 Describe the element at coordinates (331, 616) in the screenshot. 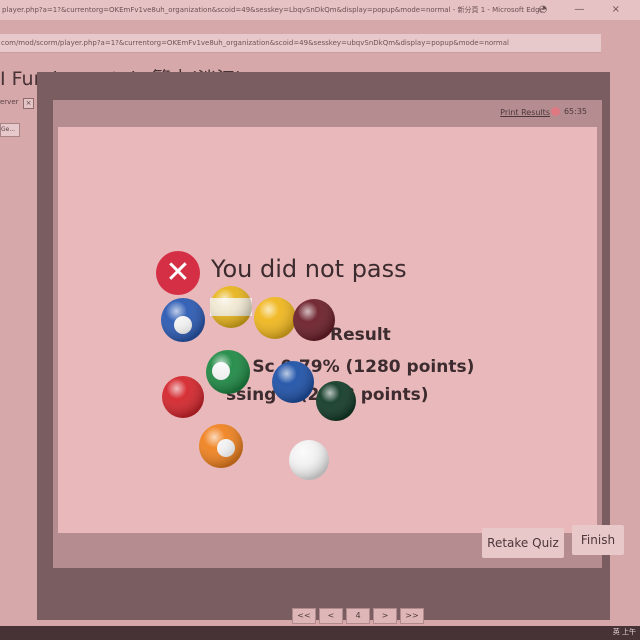

I see `prev-page-button: <` at that location.